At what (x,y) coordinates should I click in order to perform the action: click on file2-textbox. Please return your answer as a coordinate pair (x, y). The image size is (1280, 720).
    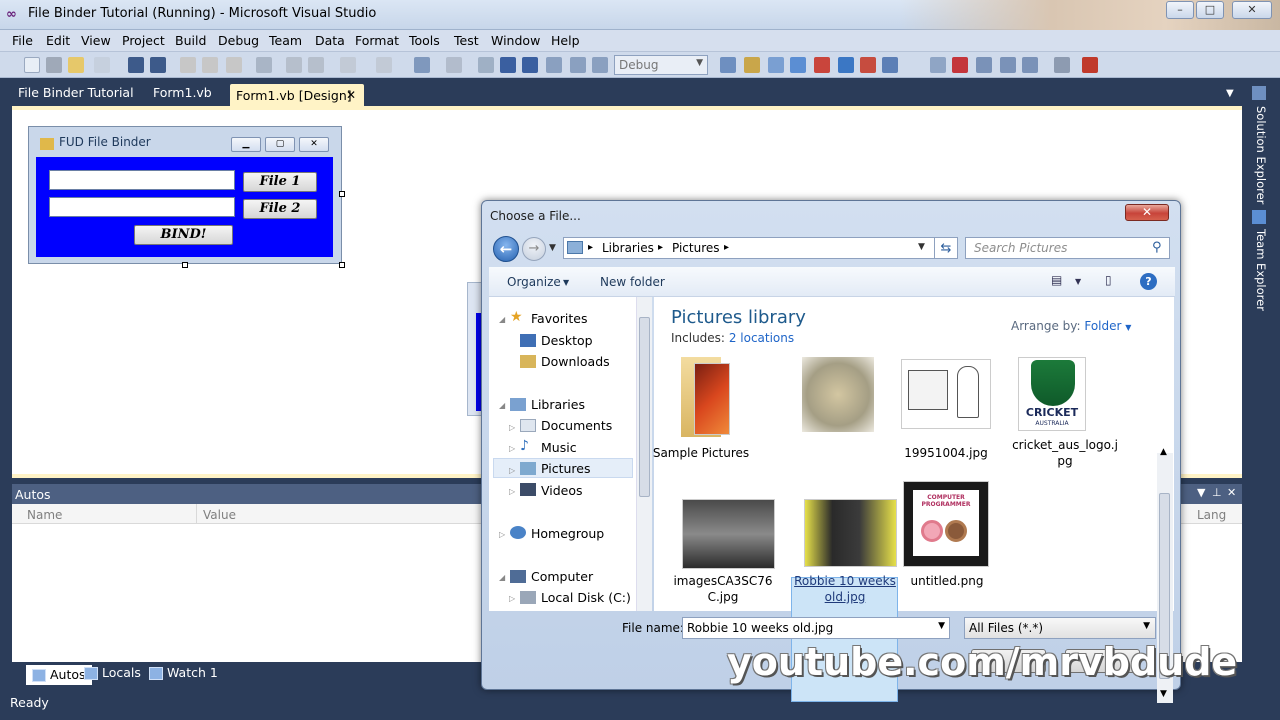
    Looking at the image, I should click on (142, 207).